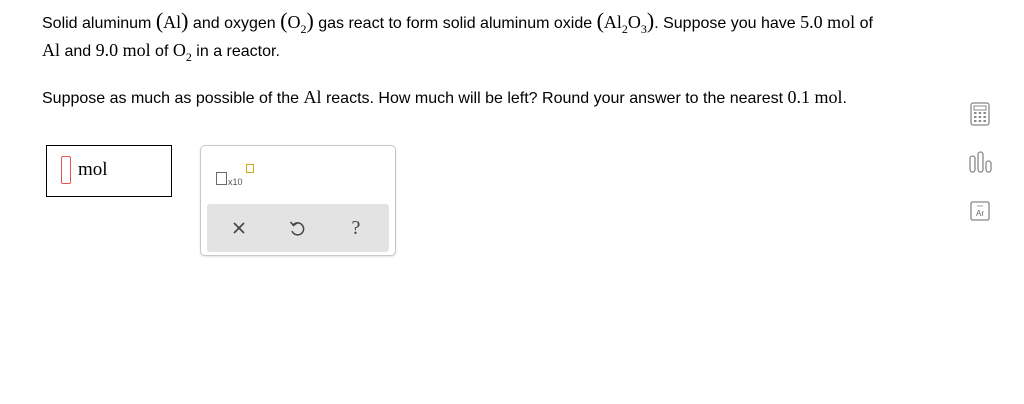  I want to click on question-text: Solid aluminum, so click(99, 23).